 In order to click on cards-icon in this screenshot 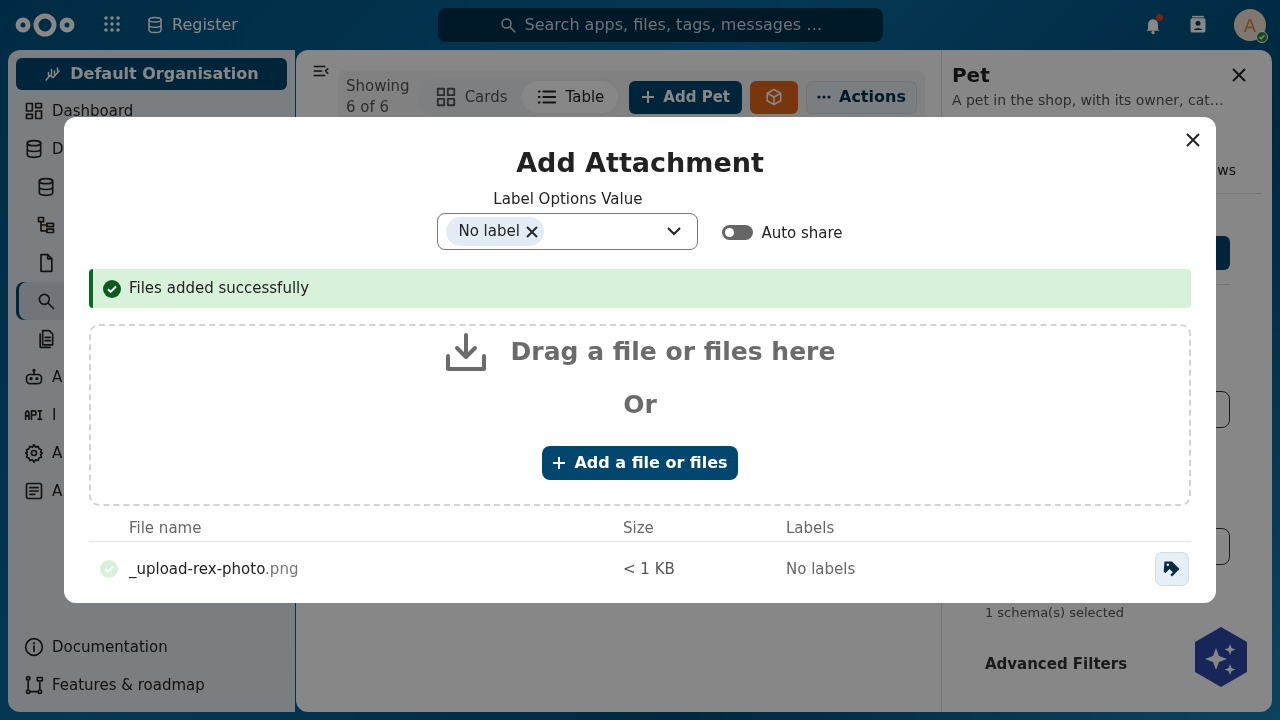, I will do `click(445, 97)`.